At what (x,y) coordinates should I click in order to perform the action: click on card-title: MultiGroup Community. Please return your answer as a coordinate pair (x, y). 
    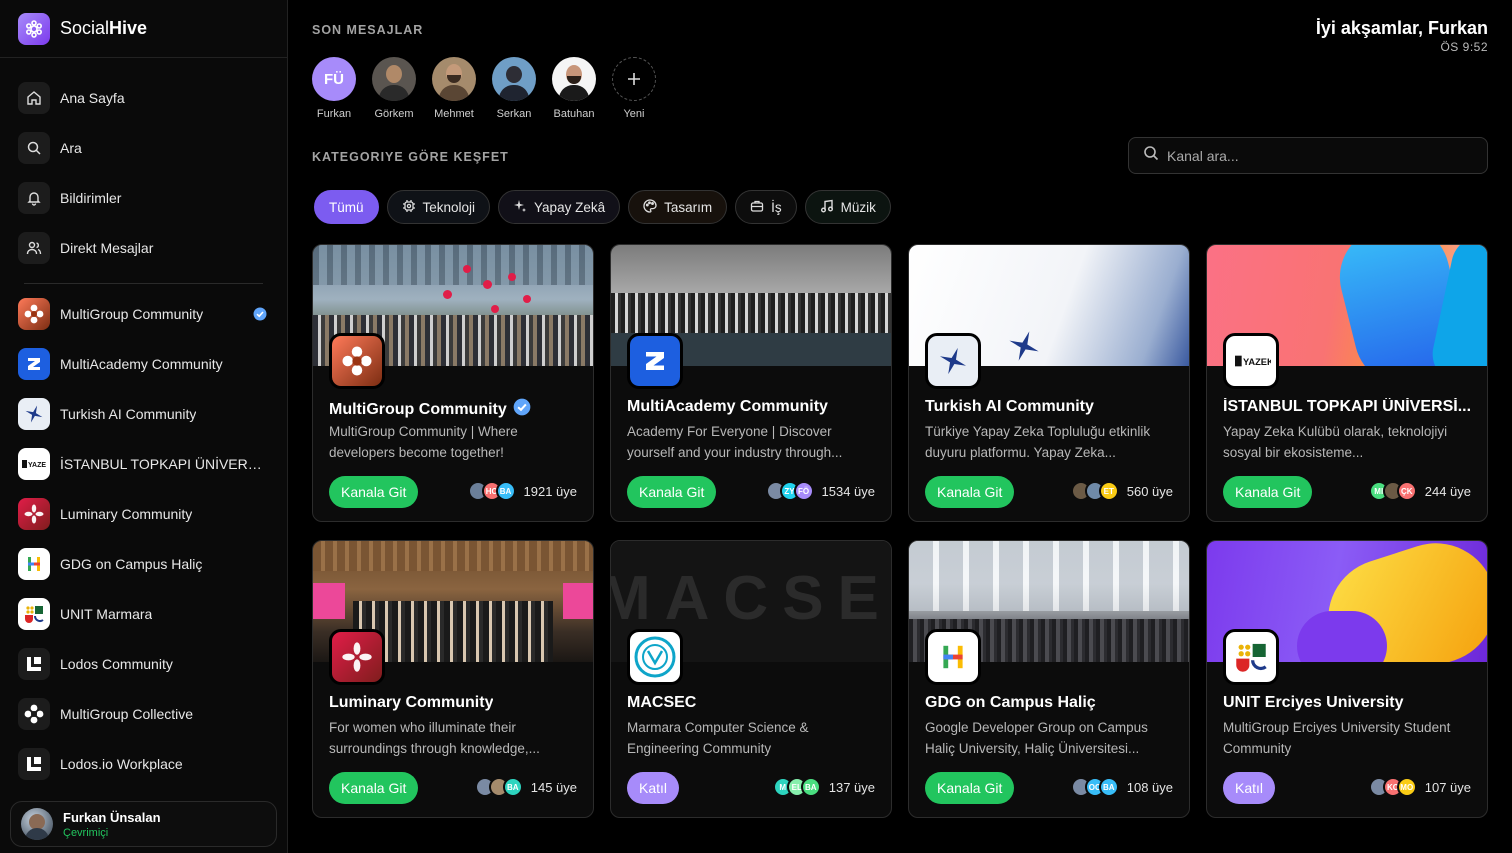
    Looking at the image, I should click on (430, 409).